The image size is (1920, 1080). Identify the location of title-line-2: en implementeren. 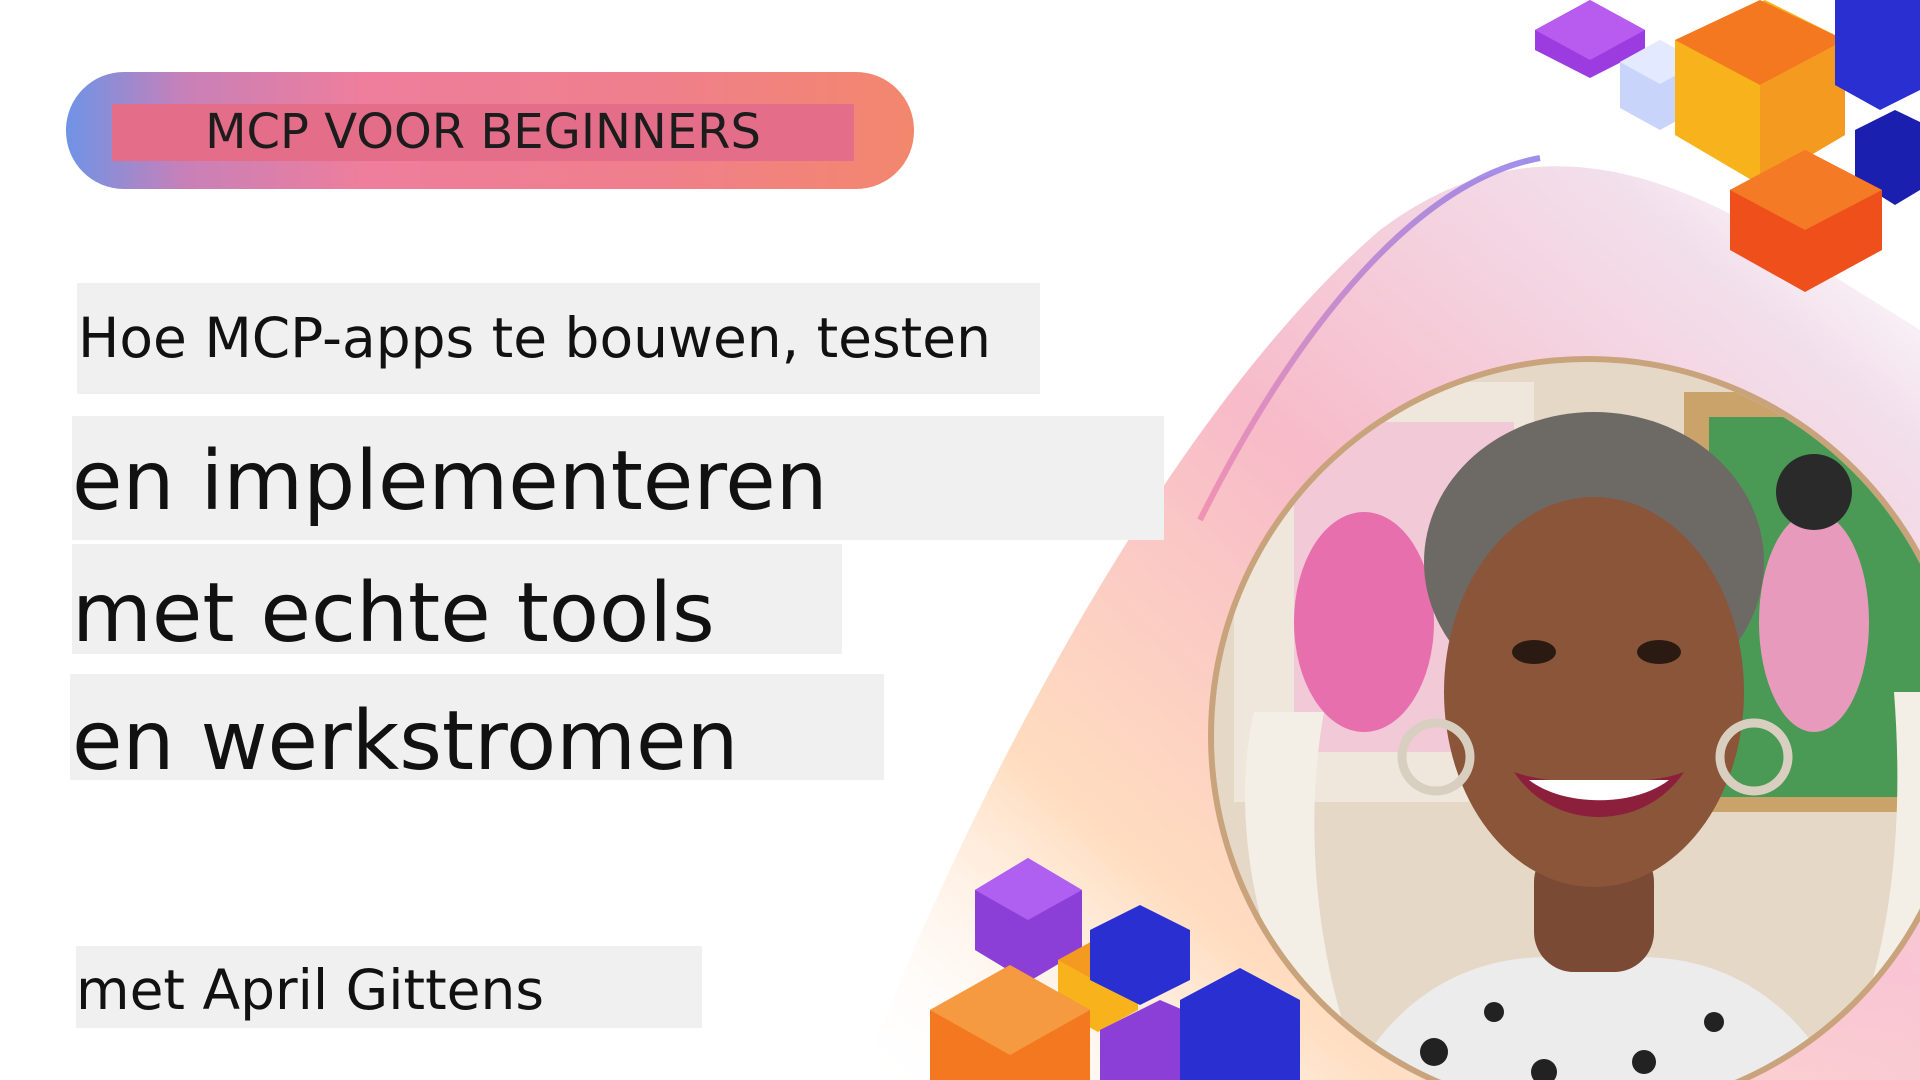
(450, 481).